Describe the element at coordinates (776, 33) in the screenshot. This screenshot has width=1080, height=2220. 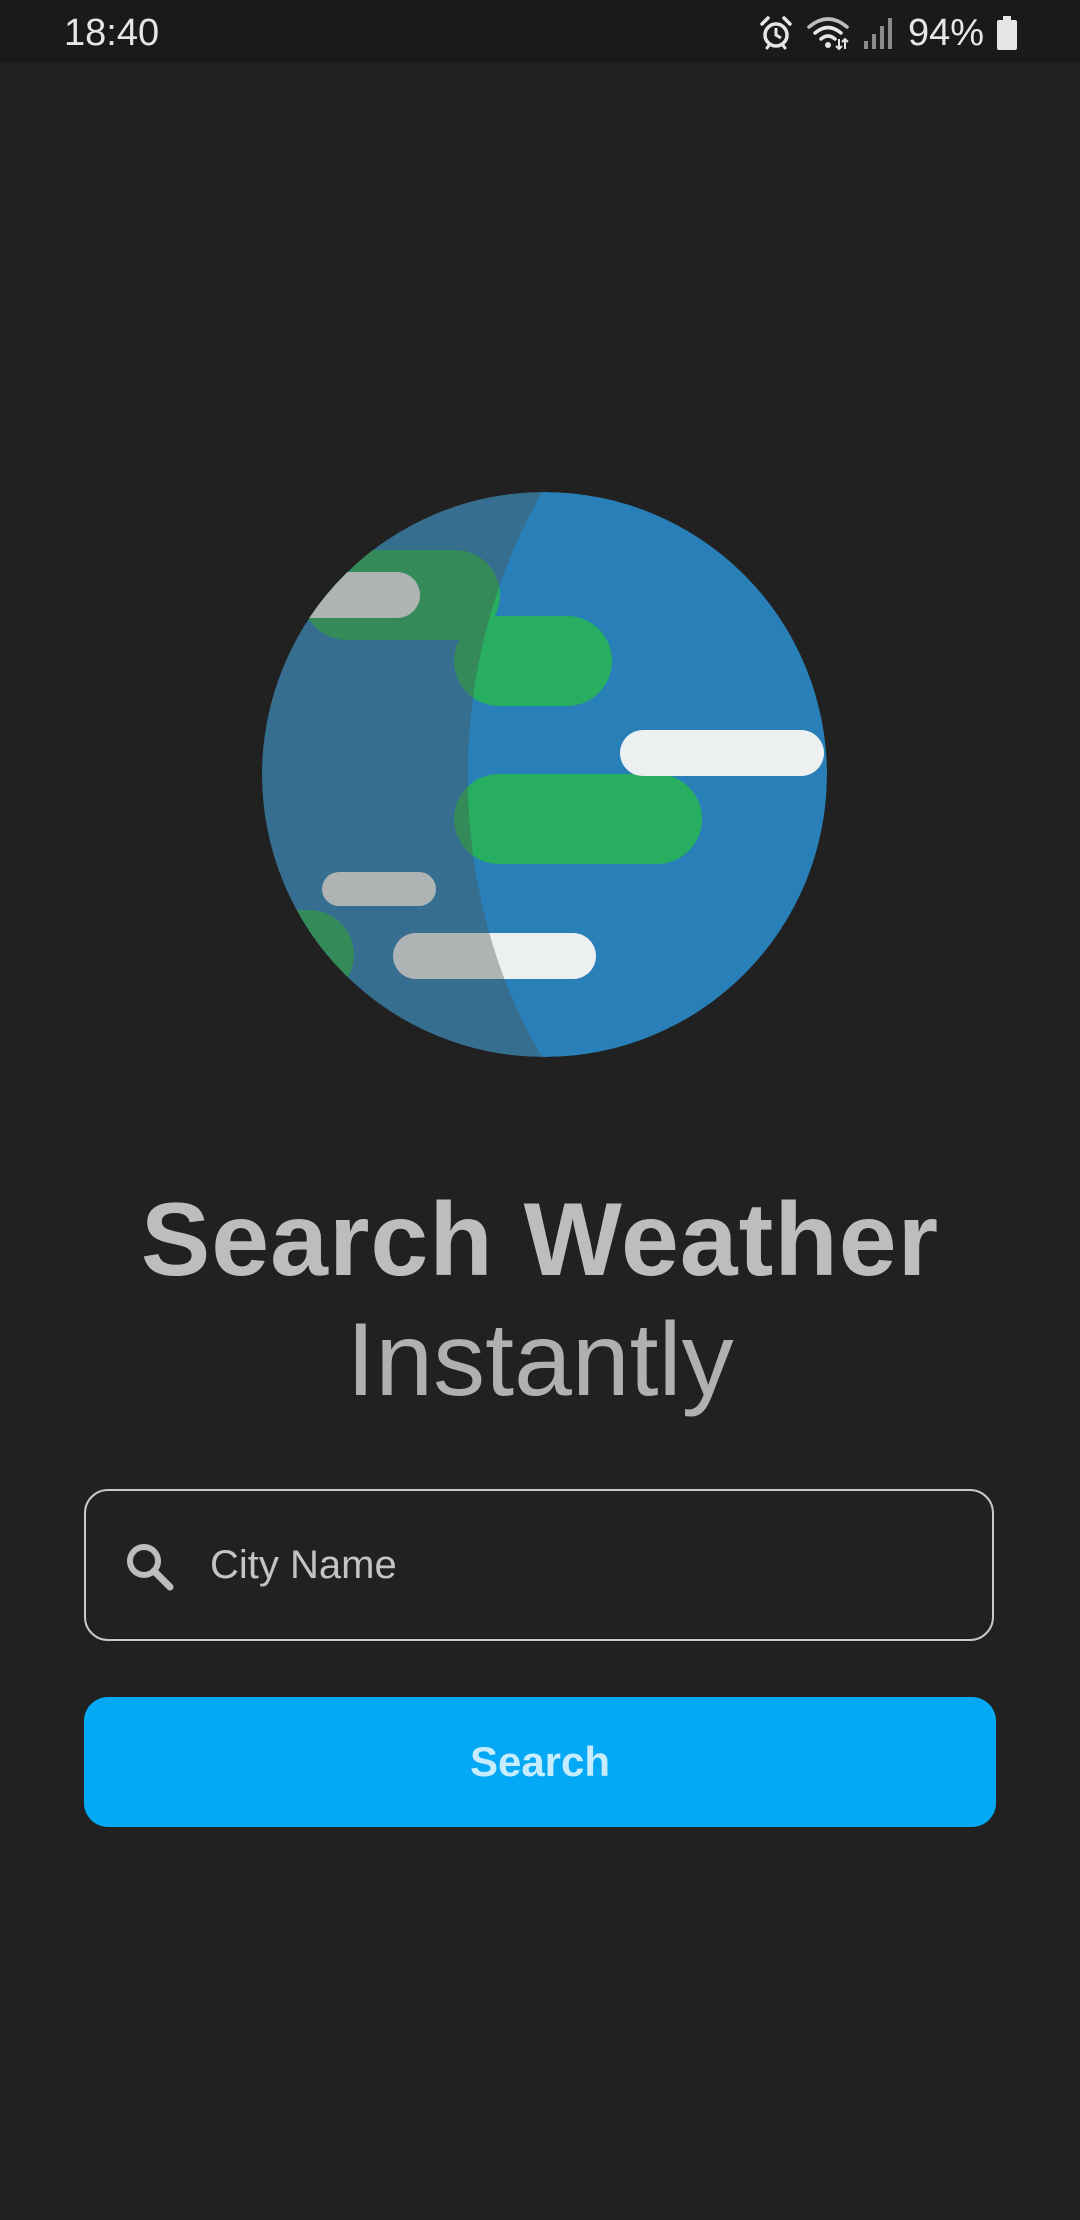
I see `alarm-icon` at that location.